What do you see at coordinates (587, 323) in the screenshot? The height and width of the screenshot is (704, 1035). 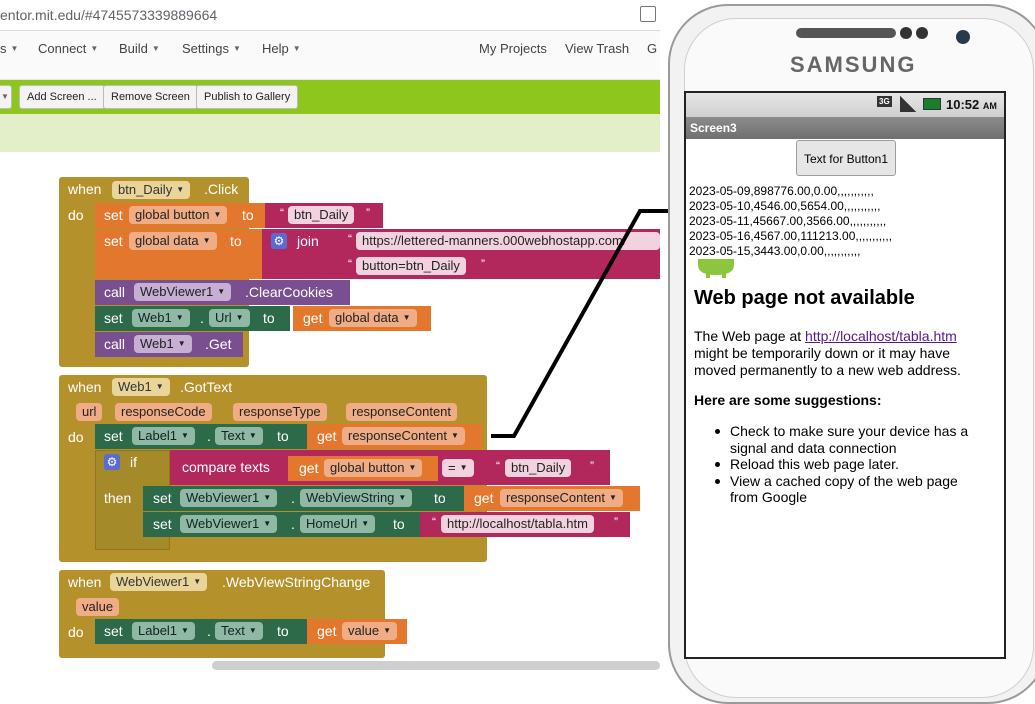 I see `annotation-arrow-line` at bounding box center [587, 323].